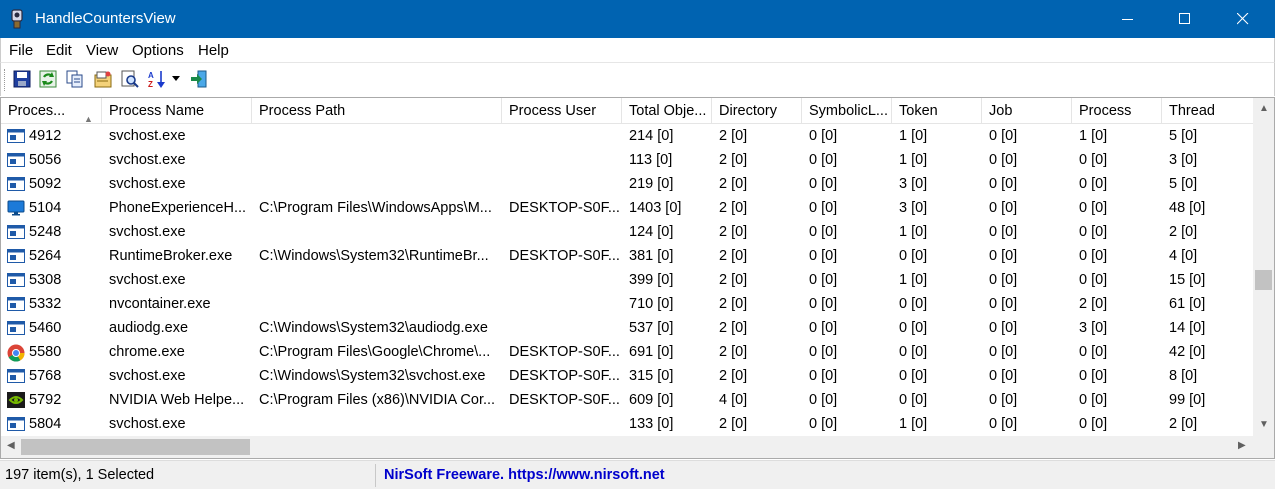  Describe the element at coordinates (51, 111) in the screenshot. I see `column-header-process-id: Proces... ▲` at that location.